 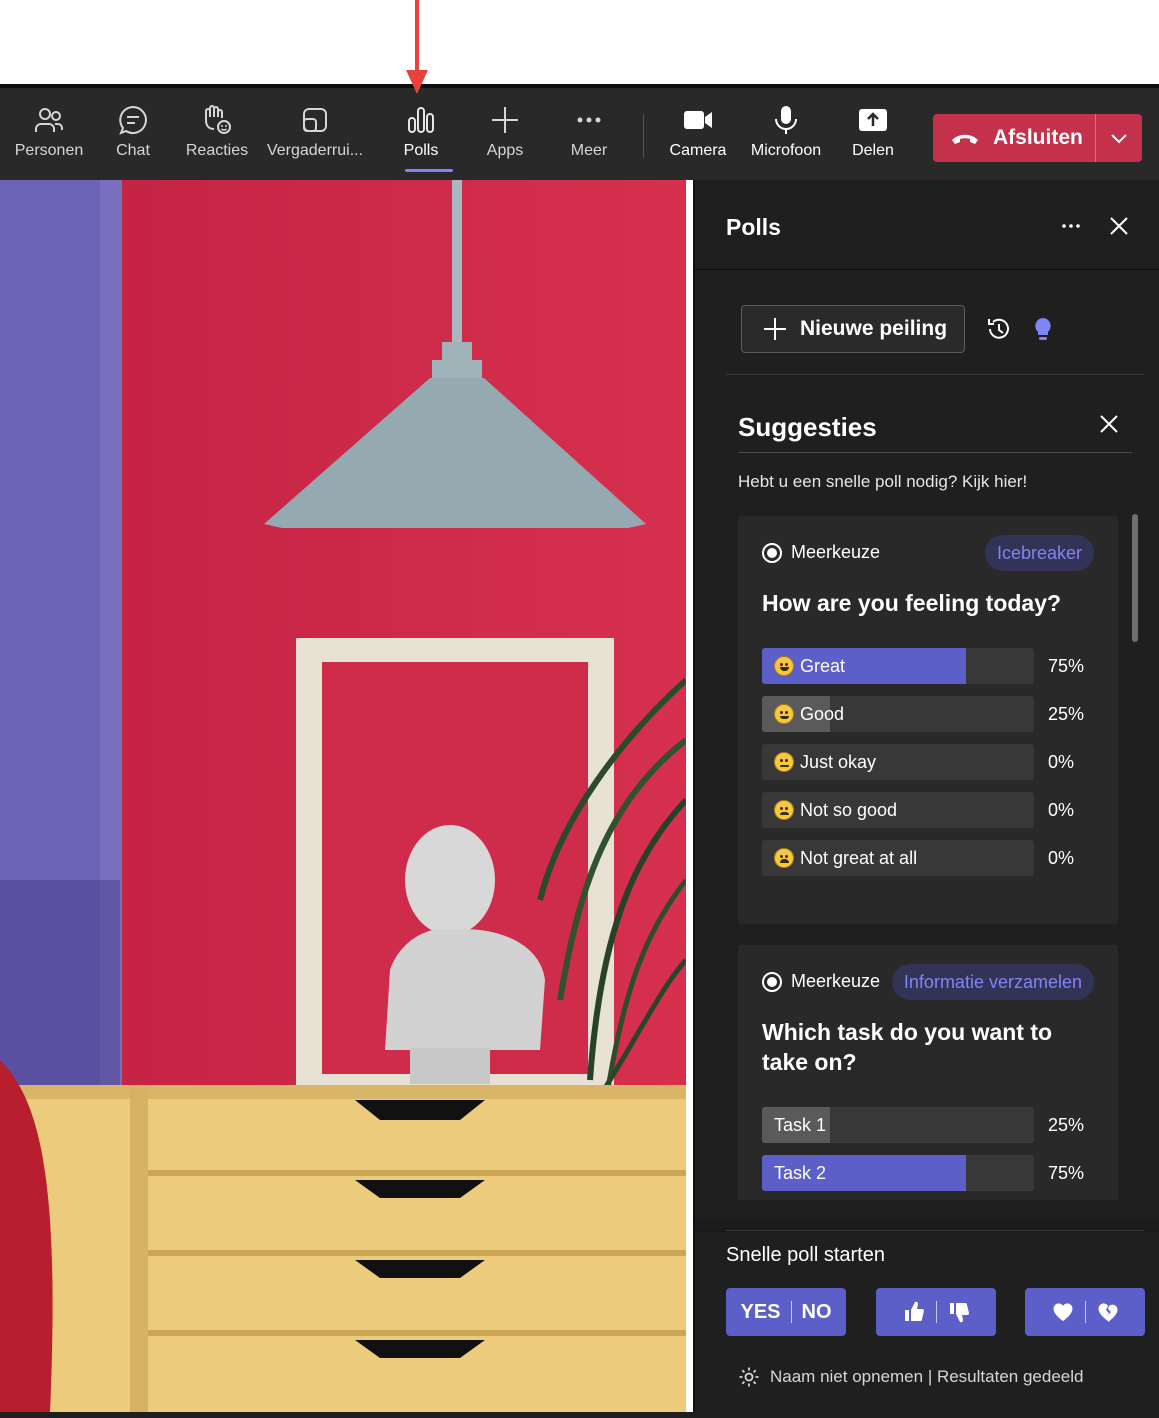 I want to click on history-button, so click(x=999, y=329).